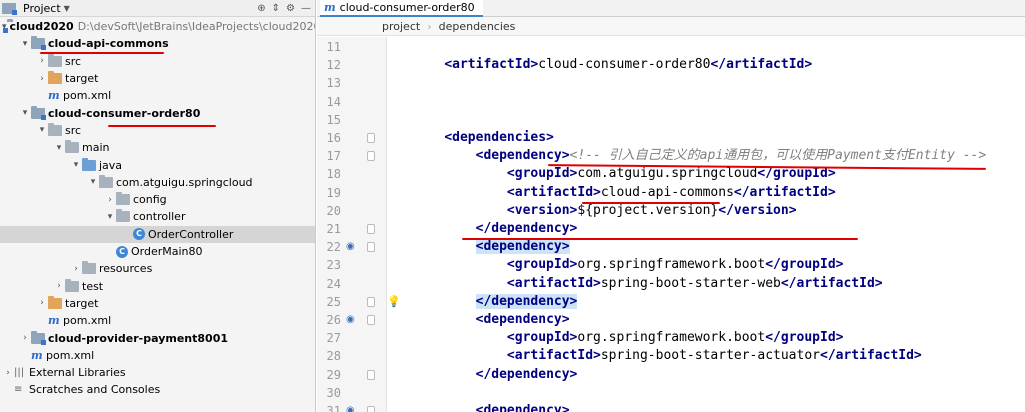 This screenshot has width=1025, height=412. I want to click on tree-item: › src, so click(157, 61).